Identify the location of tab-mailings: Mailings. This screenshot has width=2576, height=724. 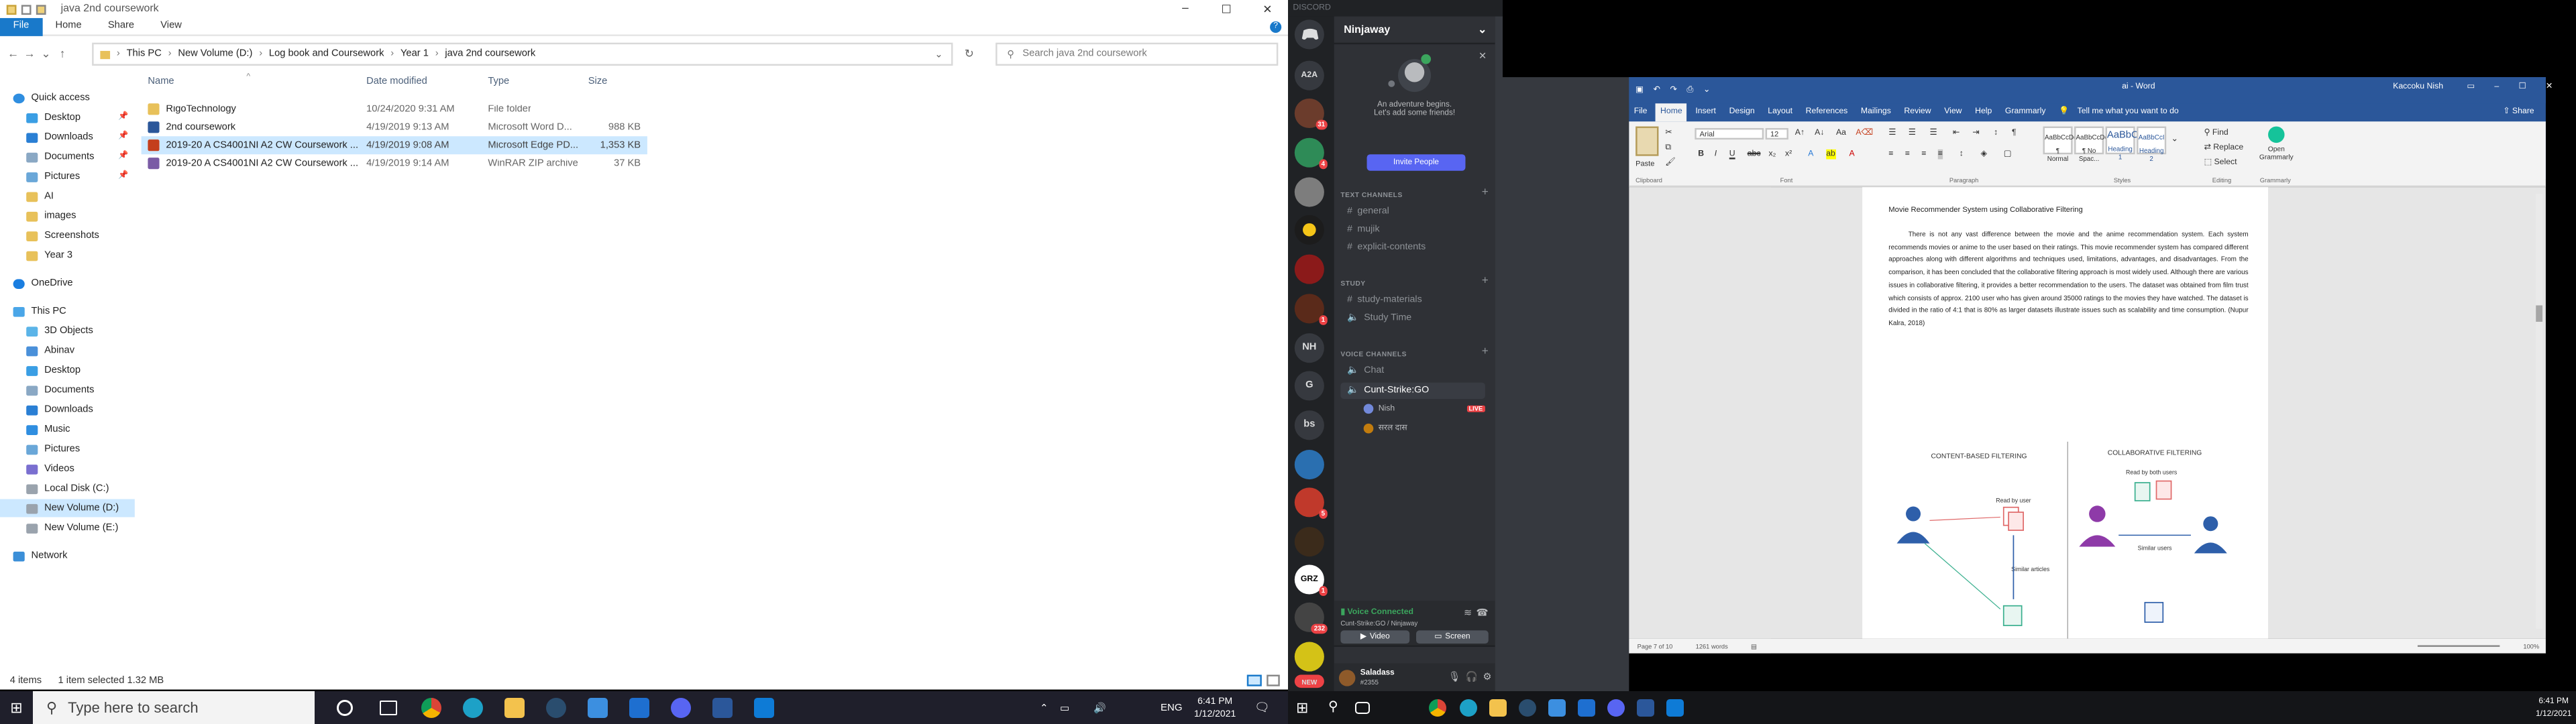
(1876, 112).